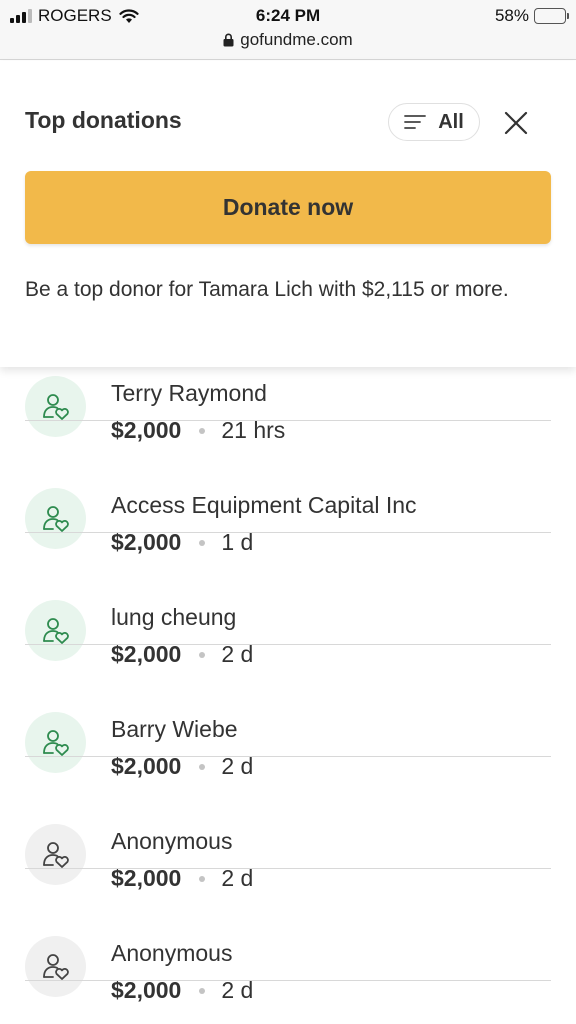 This screenshot has width=576, height=1024. What do you see at coordinates (288, 600) in the screenshot?
I see `donation-row: lung cheung $2,000 2 d` at bounding box center [288, 600].